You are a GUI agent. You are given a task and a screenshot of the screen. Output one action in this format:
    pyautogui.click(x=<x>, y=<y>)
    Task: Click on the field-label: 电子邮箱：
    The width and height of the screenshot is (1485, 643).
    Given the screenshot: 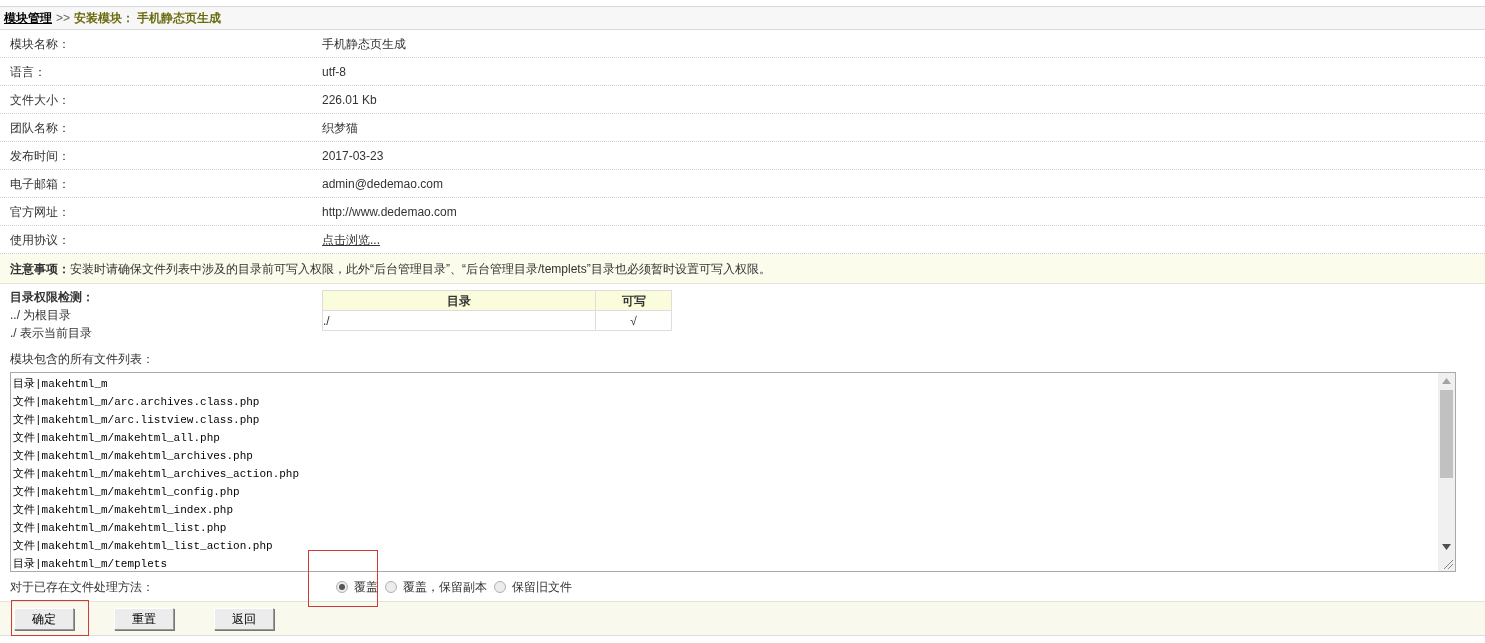 What is the action you would take?
    pyautogui.click(x=40, y=184)
    